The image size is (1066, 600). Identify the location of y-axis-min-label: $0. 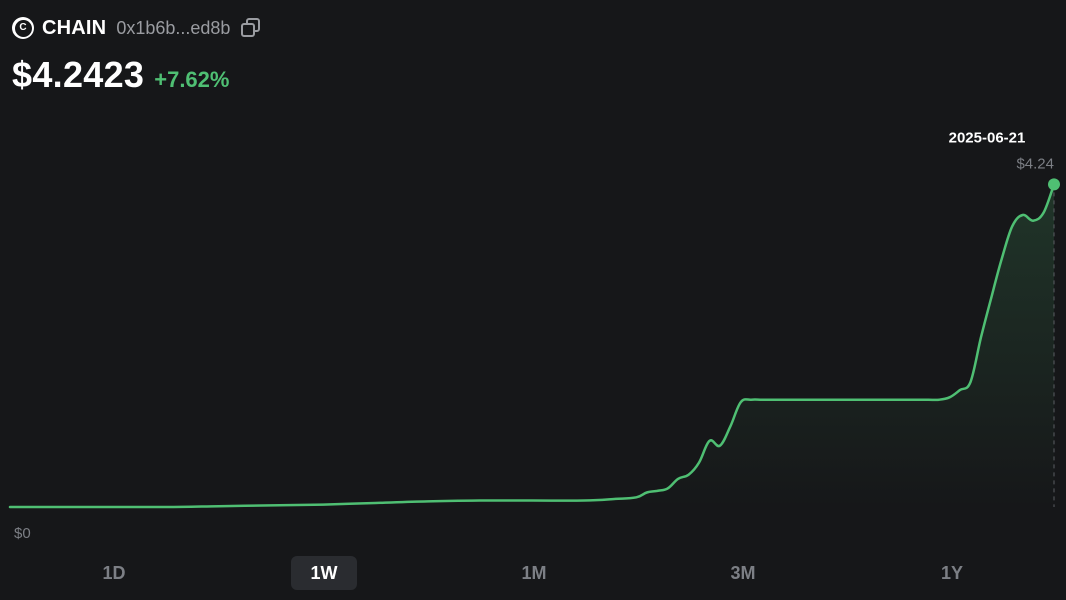
(22, 533).